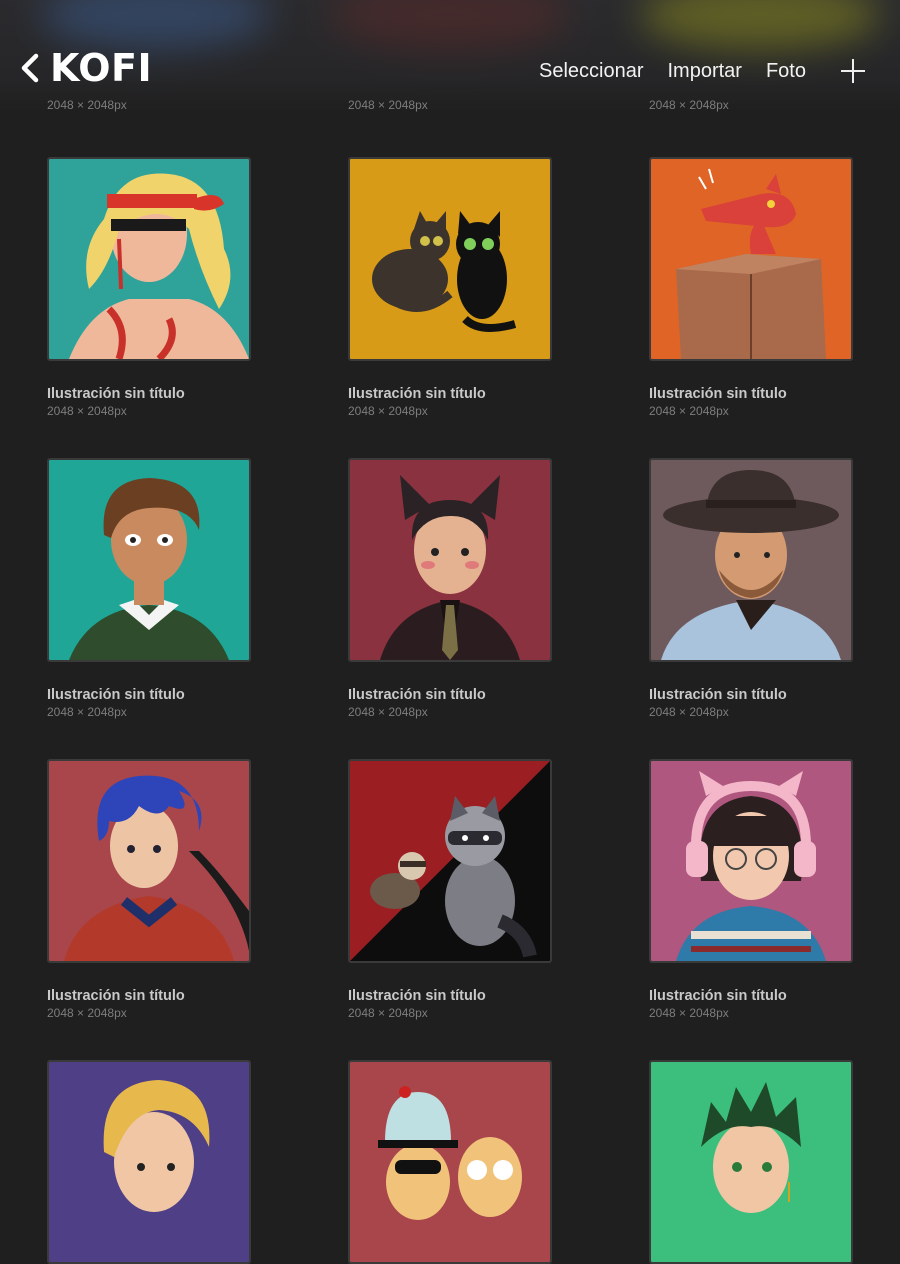 Image resolution: width=900 pixels, height=1264 pixels. I want to click on portrait-blonde-illustration, so click(149, 1162).